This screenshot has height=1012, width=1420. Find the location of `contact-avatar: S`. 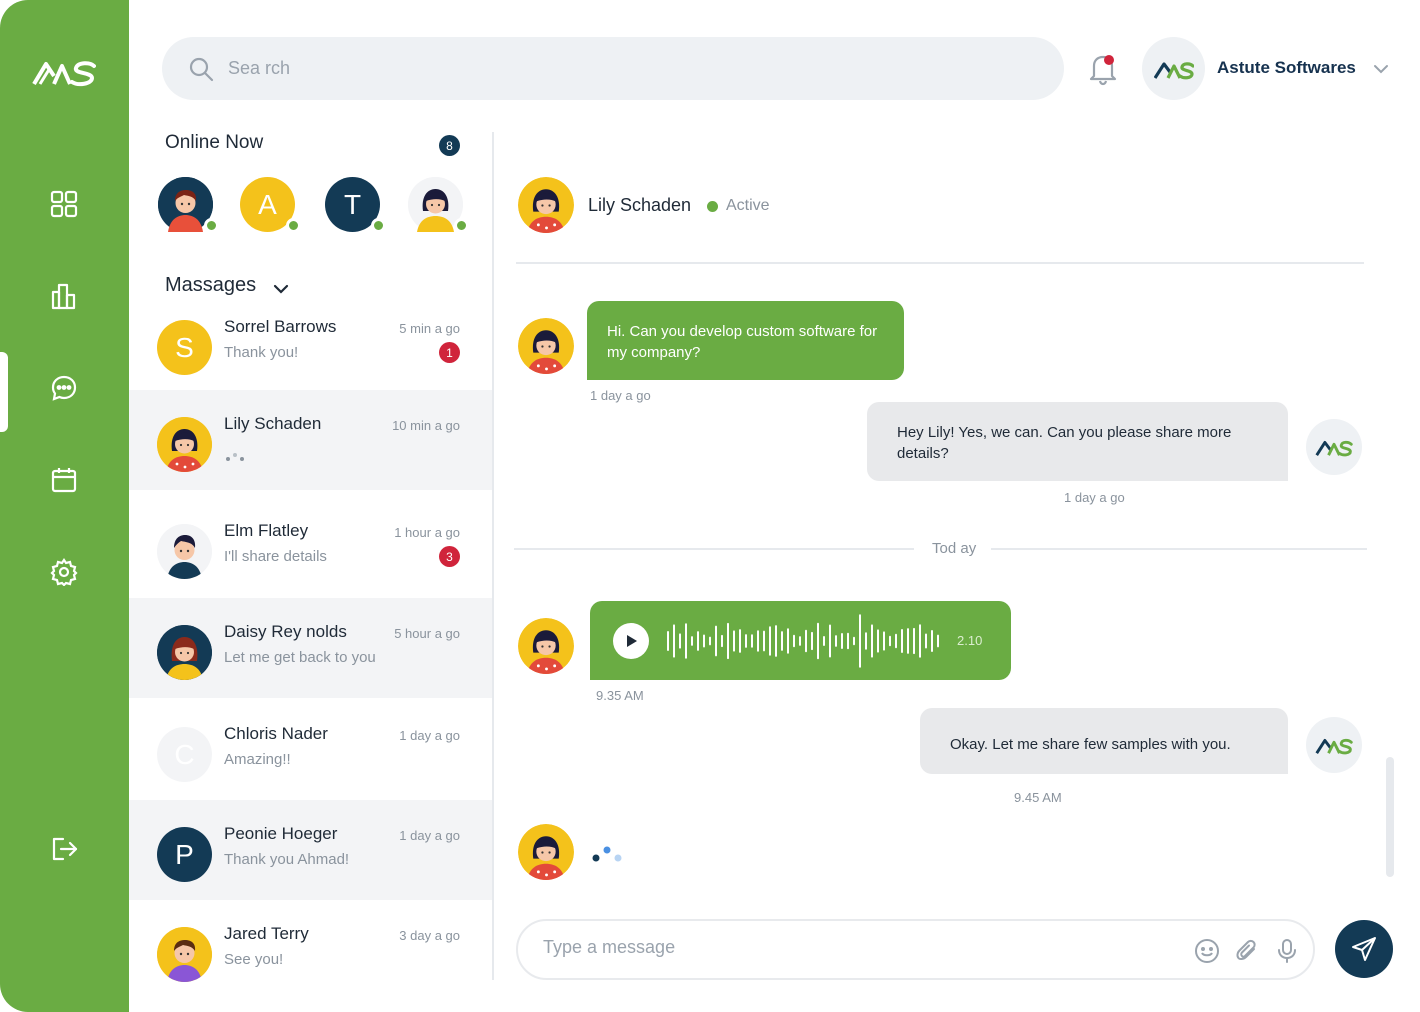

contact-avatar: S is located at coordinates (184, 347).